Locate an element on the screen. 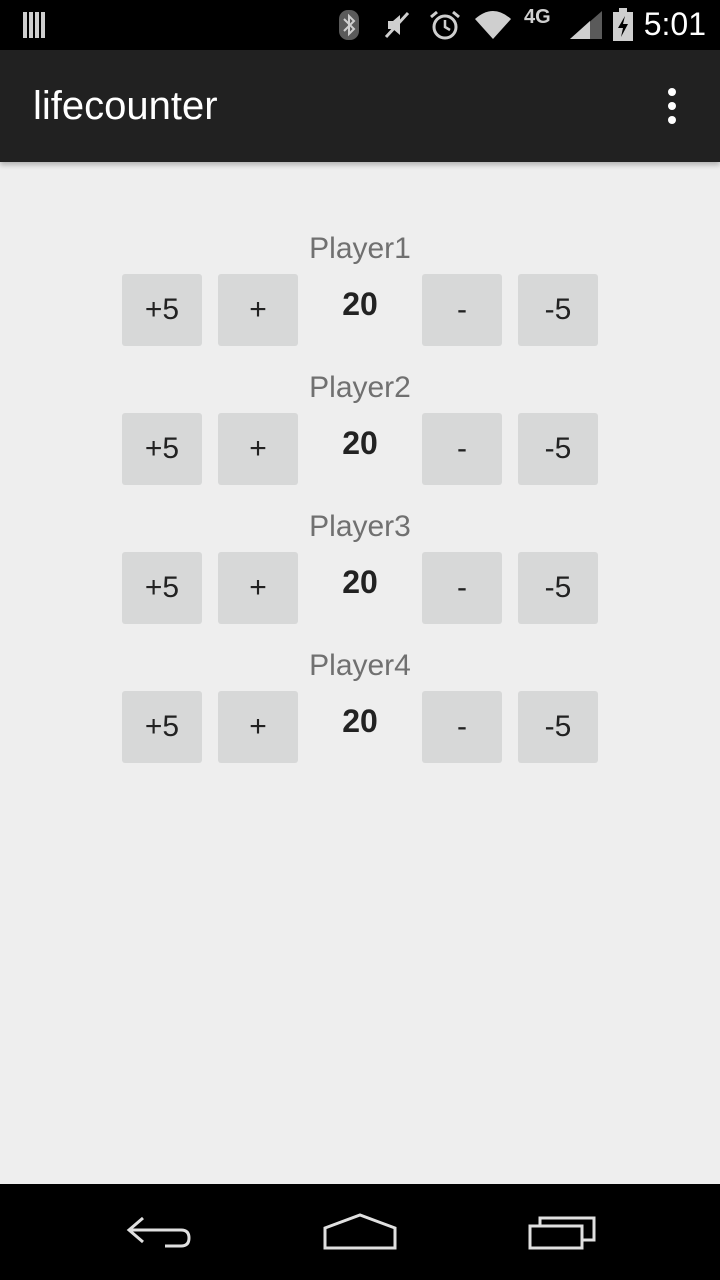 Image resolution: width=720 pixels, height=1280 pixels. player-name: Player4 is located at coordinates (360, 665).